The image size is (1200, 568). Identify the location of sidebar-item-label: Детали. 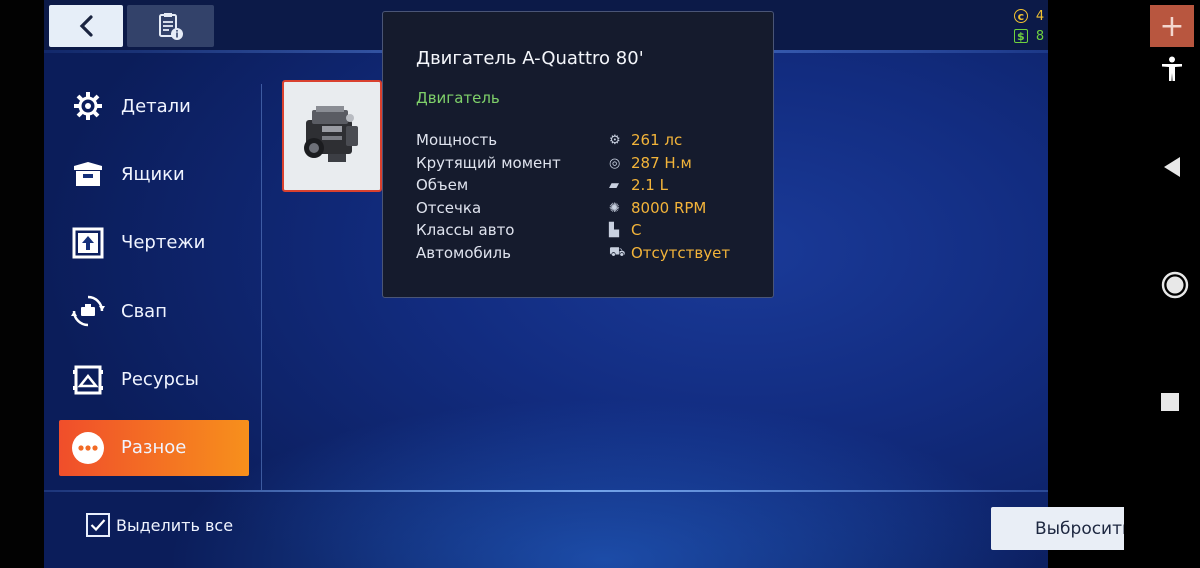
(156, 106).